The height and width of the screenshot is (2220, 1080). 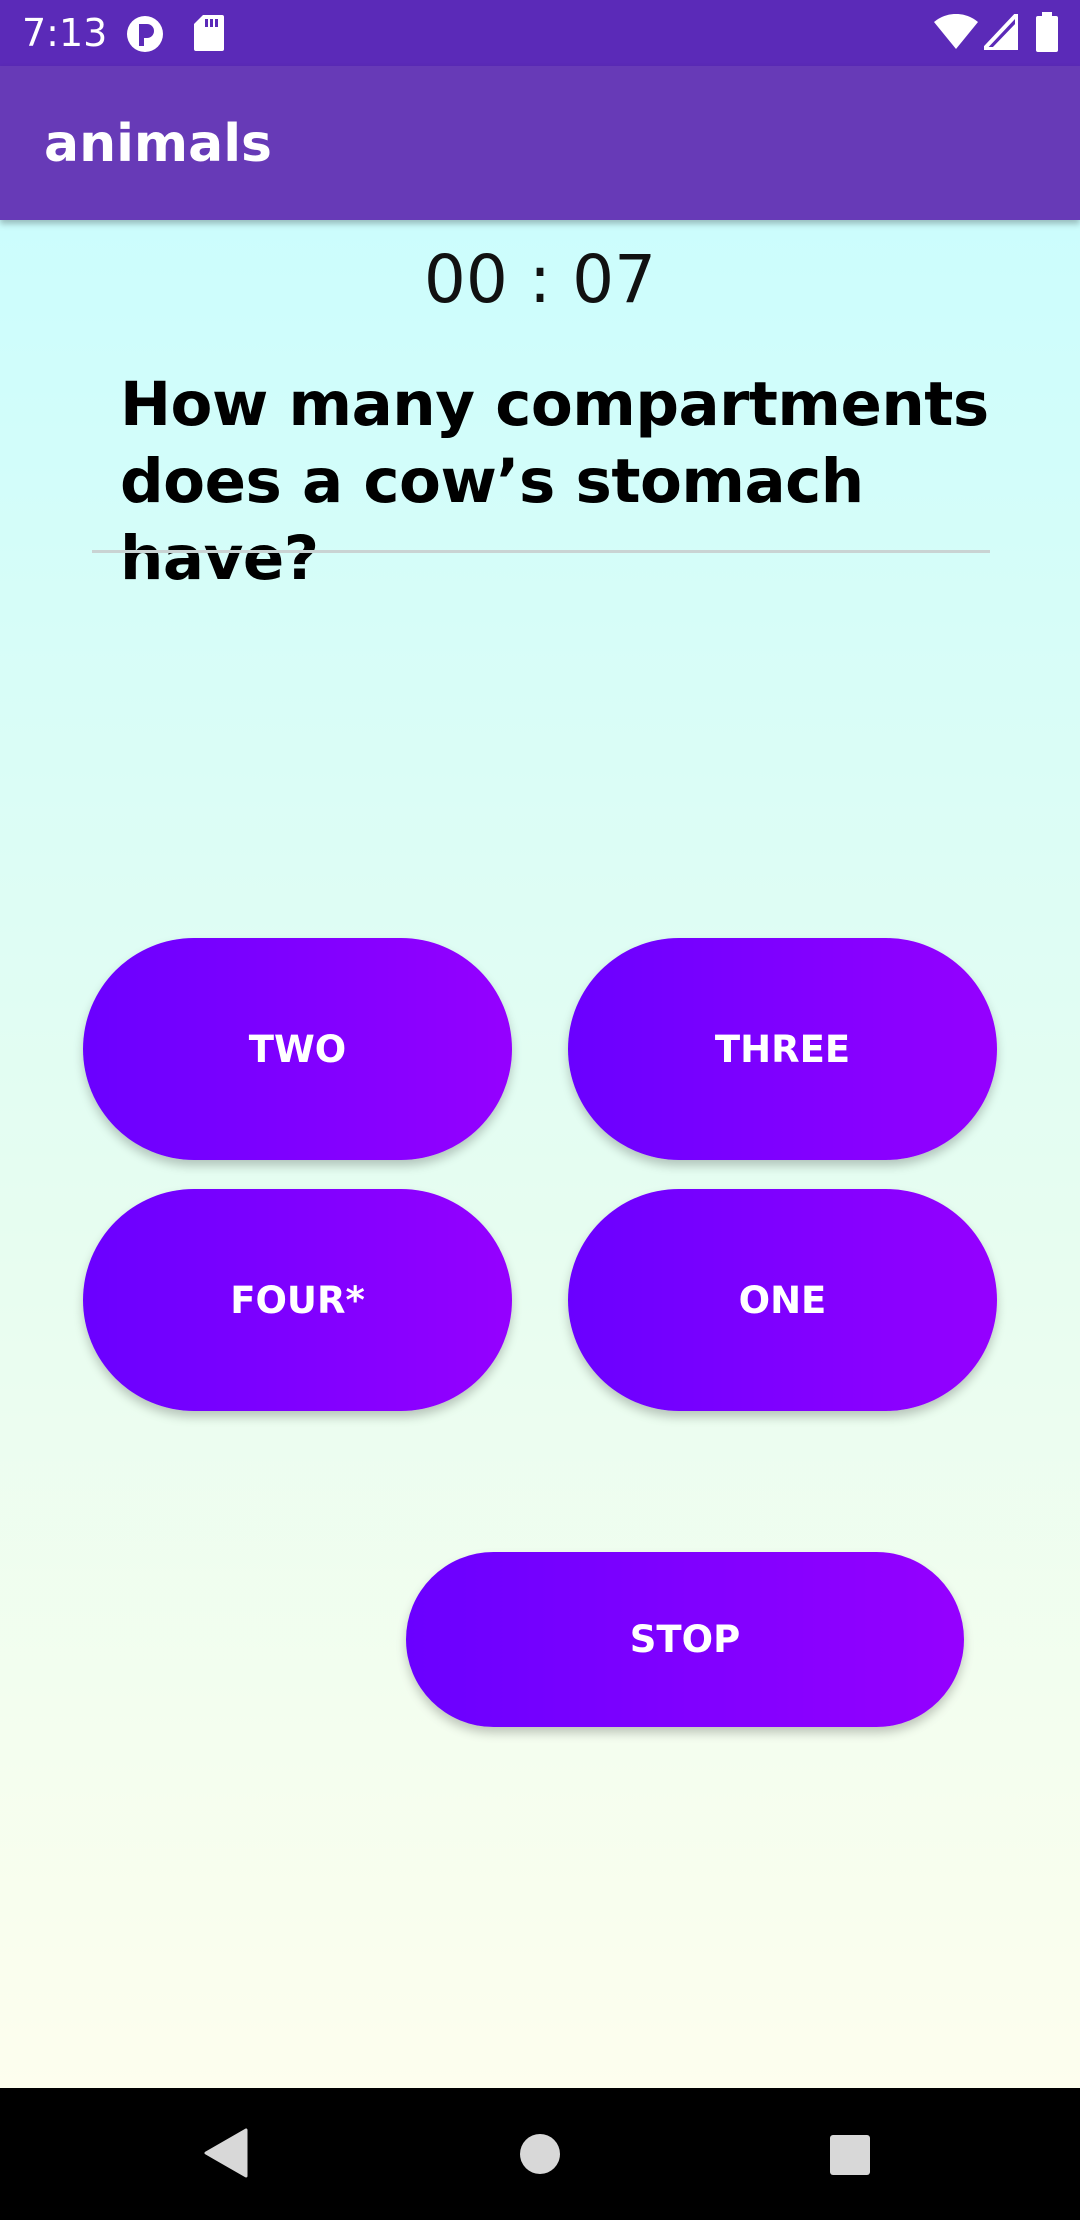 I want to click on countdown-timer: 00 : 07, so click(x=540, y=279).